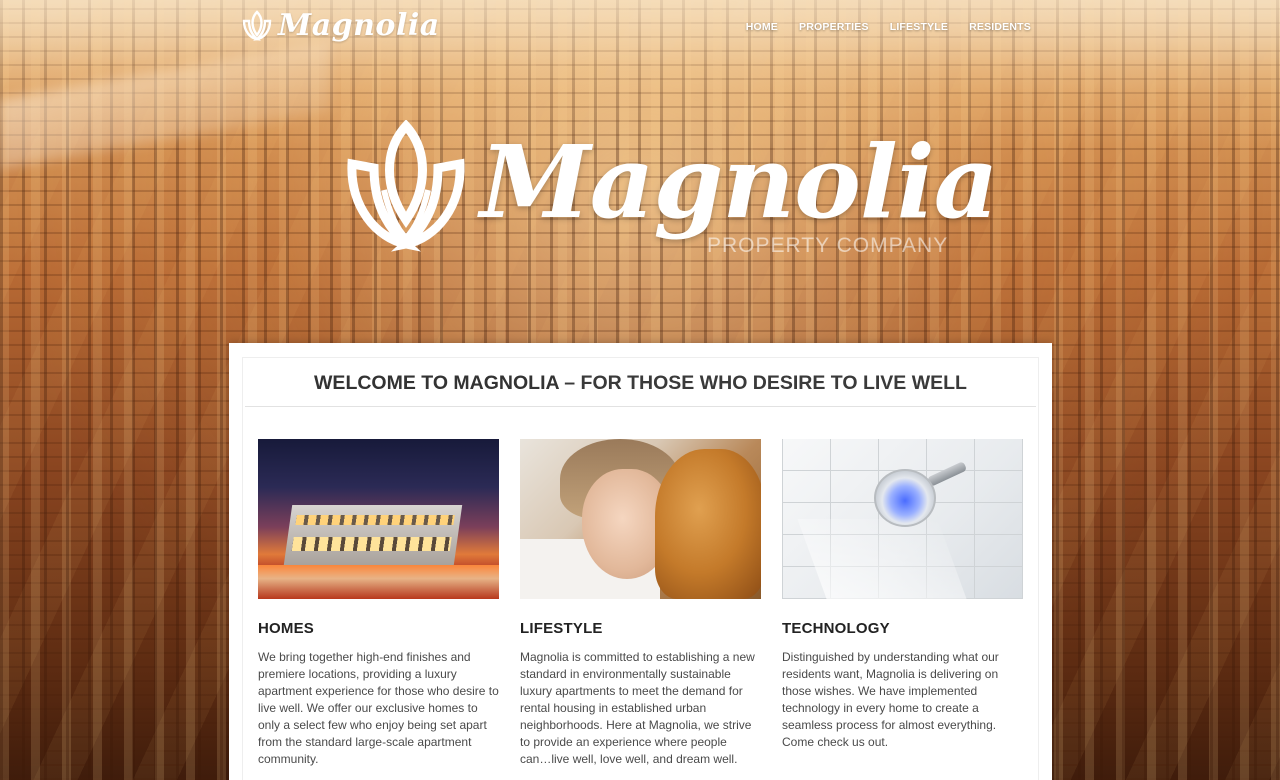 Image resolution: width=1280 pixels, height=780 pixels. What do you see at coordinates (762, 383) in the screenshot?
I see `welcome-heading-rest: – FOR THOSE WHO DESIRE TO LIVE WELL` at bounding box center [762, 383].